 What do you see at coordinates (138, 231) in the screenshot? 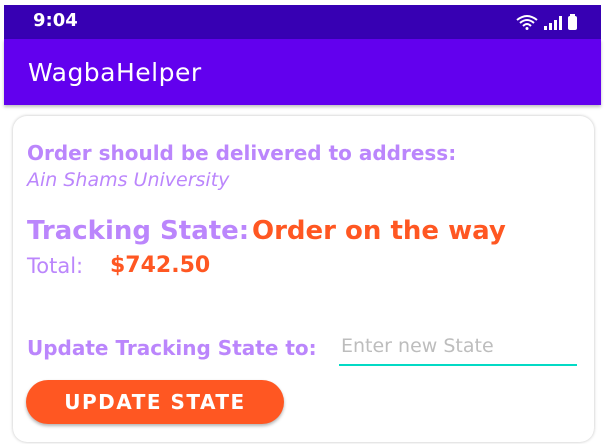
I see `tracking-state-label: Tracking State:` at bounding box center [138, 231].